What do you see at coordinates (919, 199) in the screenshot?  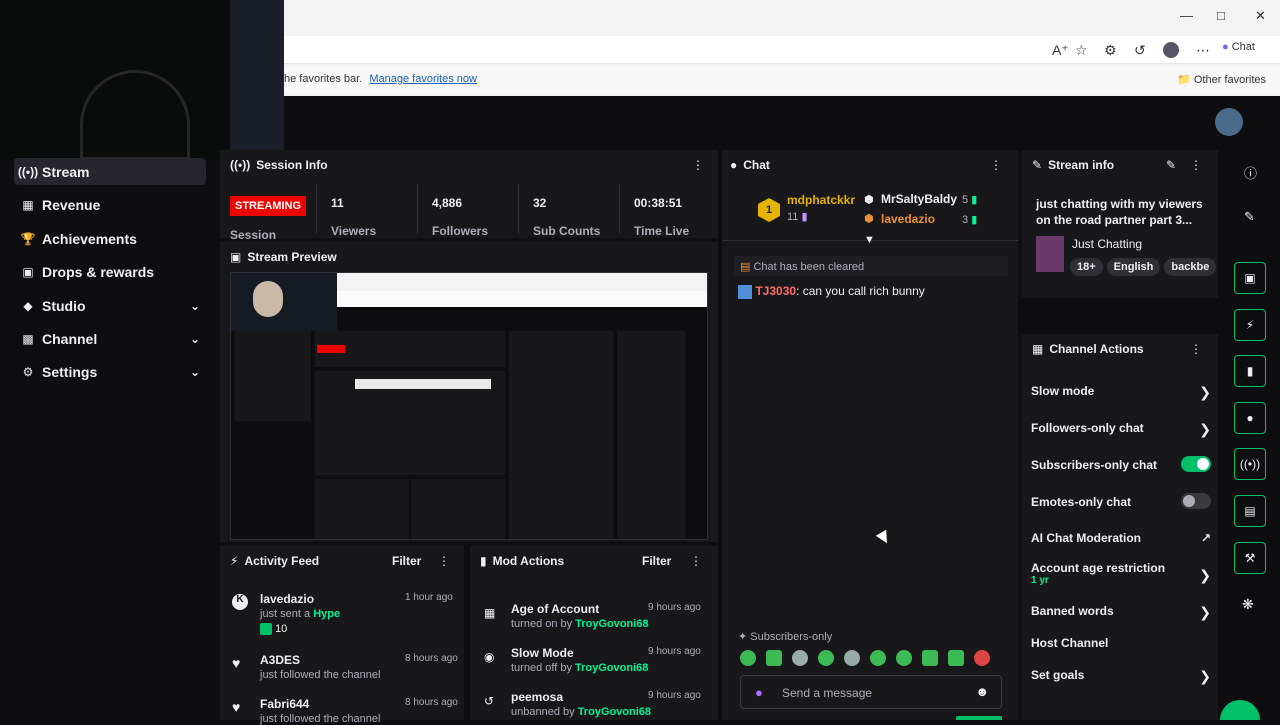 I see `leaderboard-user: MrSaltyBaldy` at bounding box center [919, 199].